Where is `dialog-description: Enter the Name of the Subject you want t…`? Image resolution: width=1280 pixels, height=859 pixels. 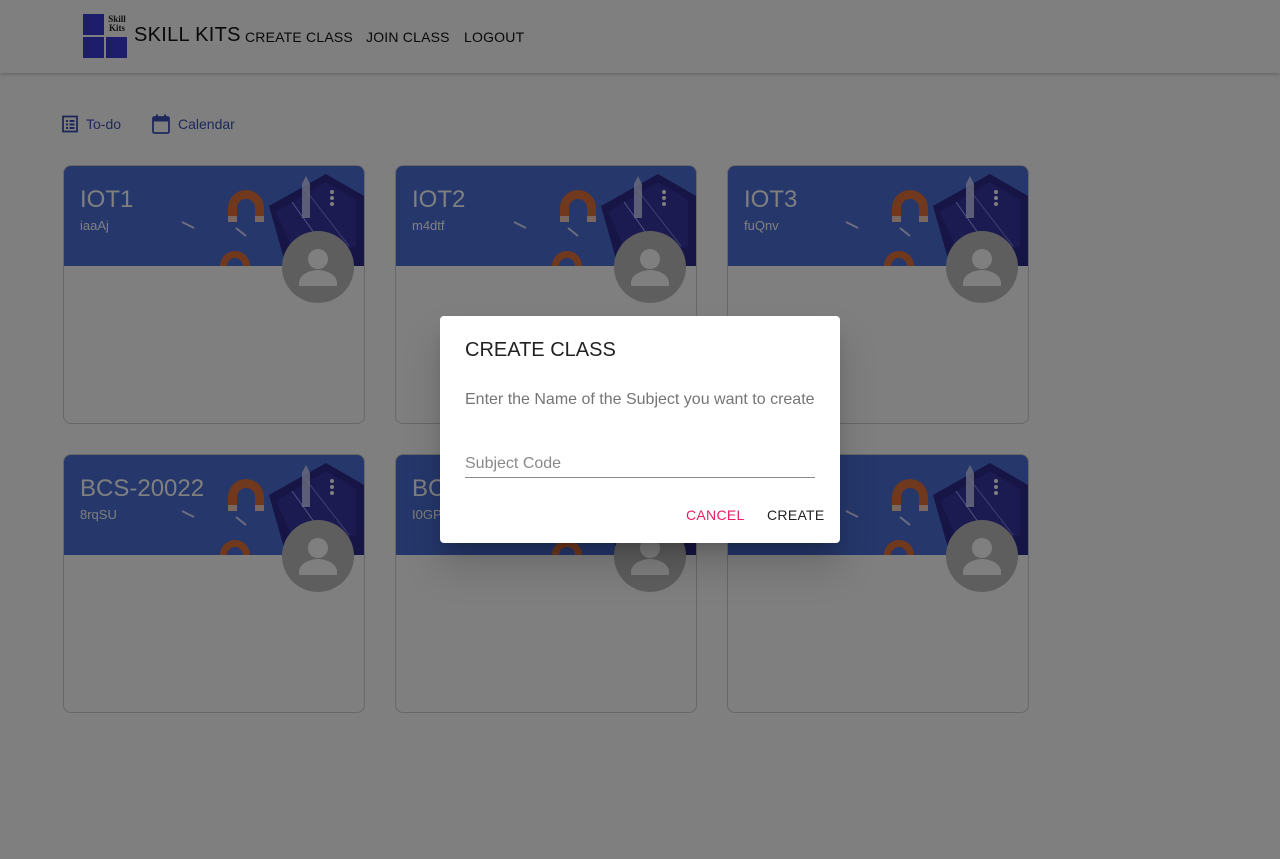 dialog-description: Enter the Name of the Subject you want t… is located at coordinates (640, 399).